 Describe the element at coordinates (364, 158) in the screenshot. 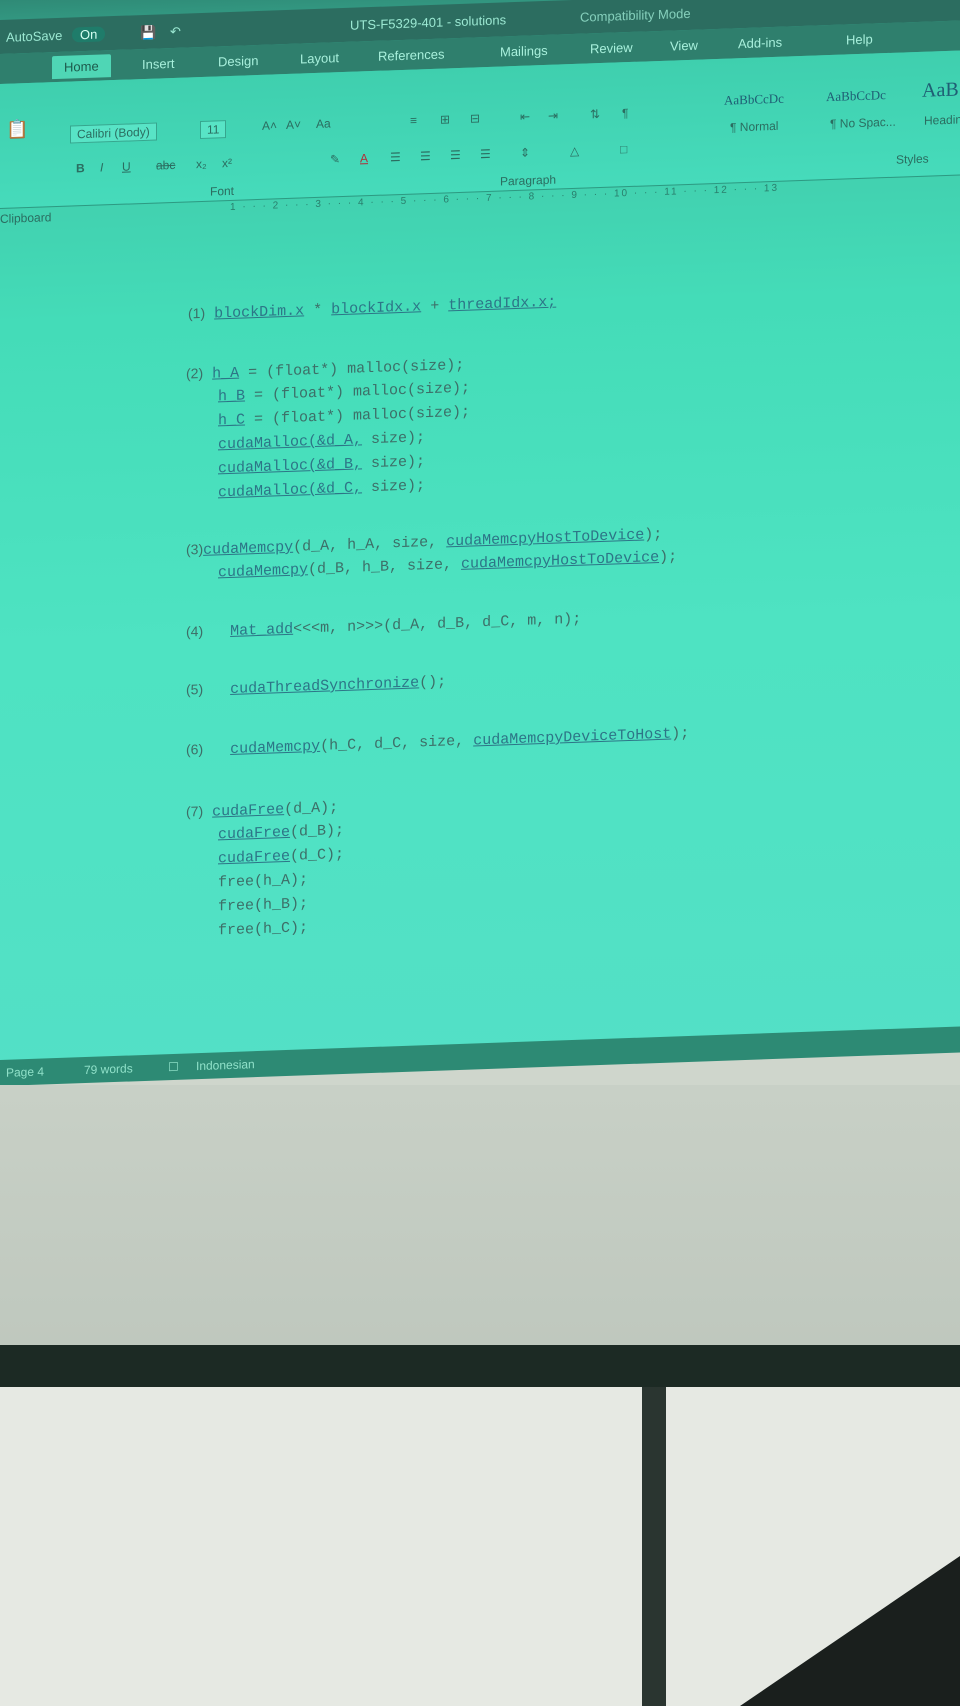

I see `font-color-icon: A` at that location.